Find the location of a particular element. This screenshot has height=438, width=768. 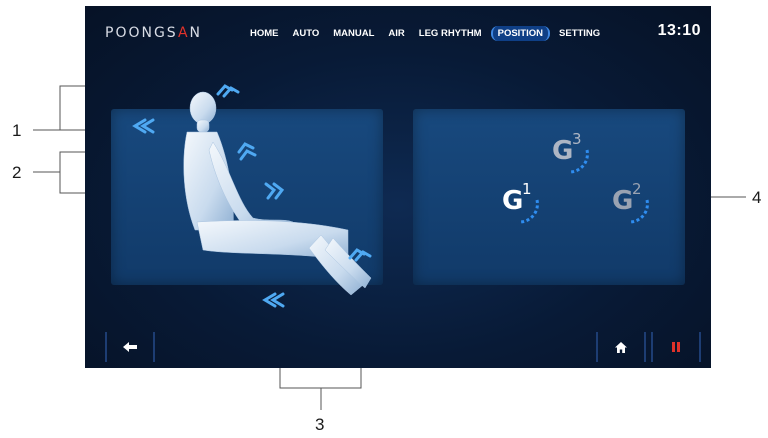

position-g1-button: G 1 is located at coordinates (520, 203).